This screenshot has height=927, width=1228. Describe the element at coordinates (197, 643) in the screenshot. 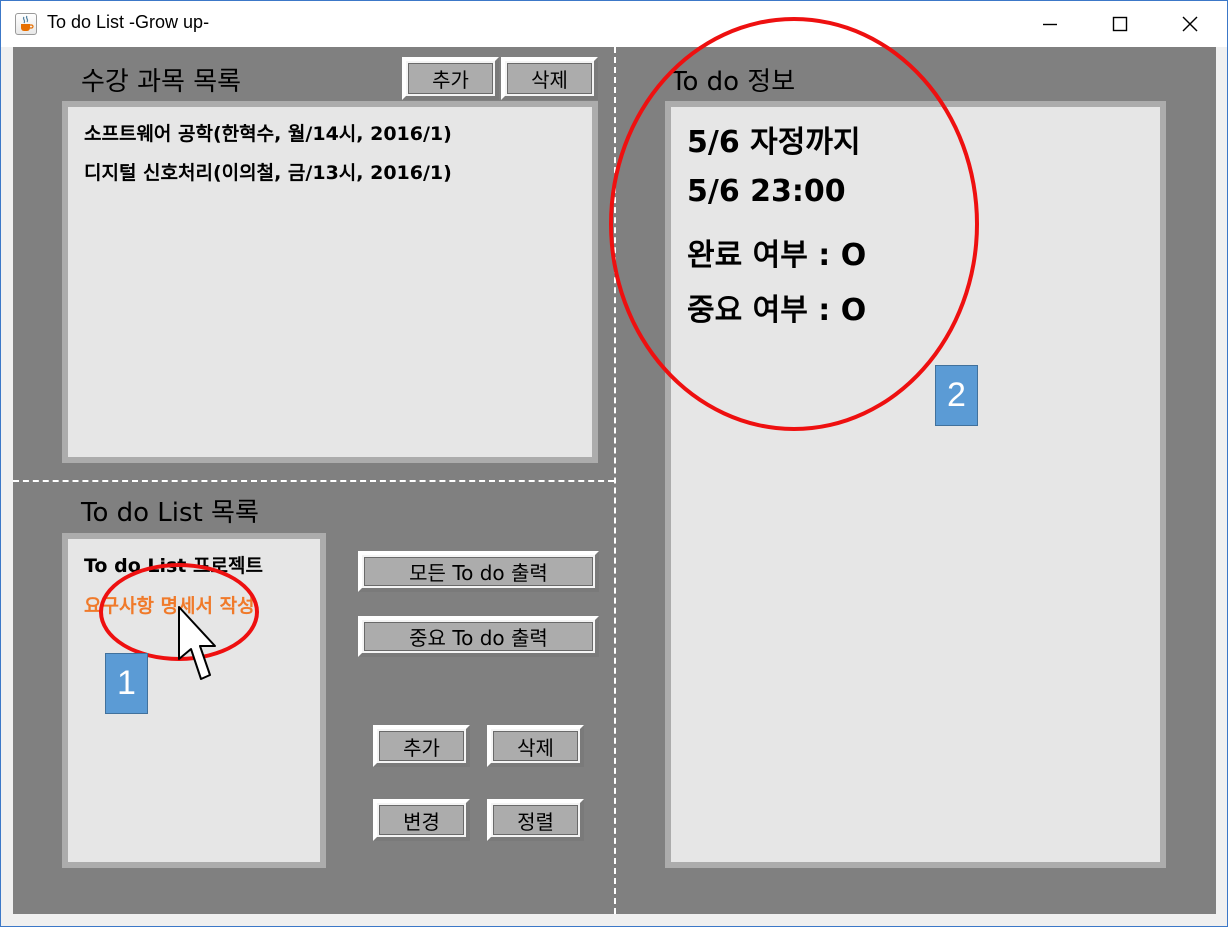

I see `mouse-cursor-icon` at that location.